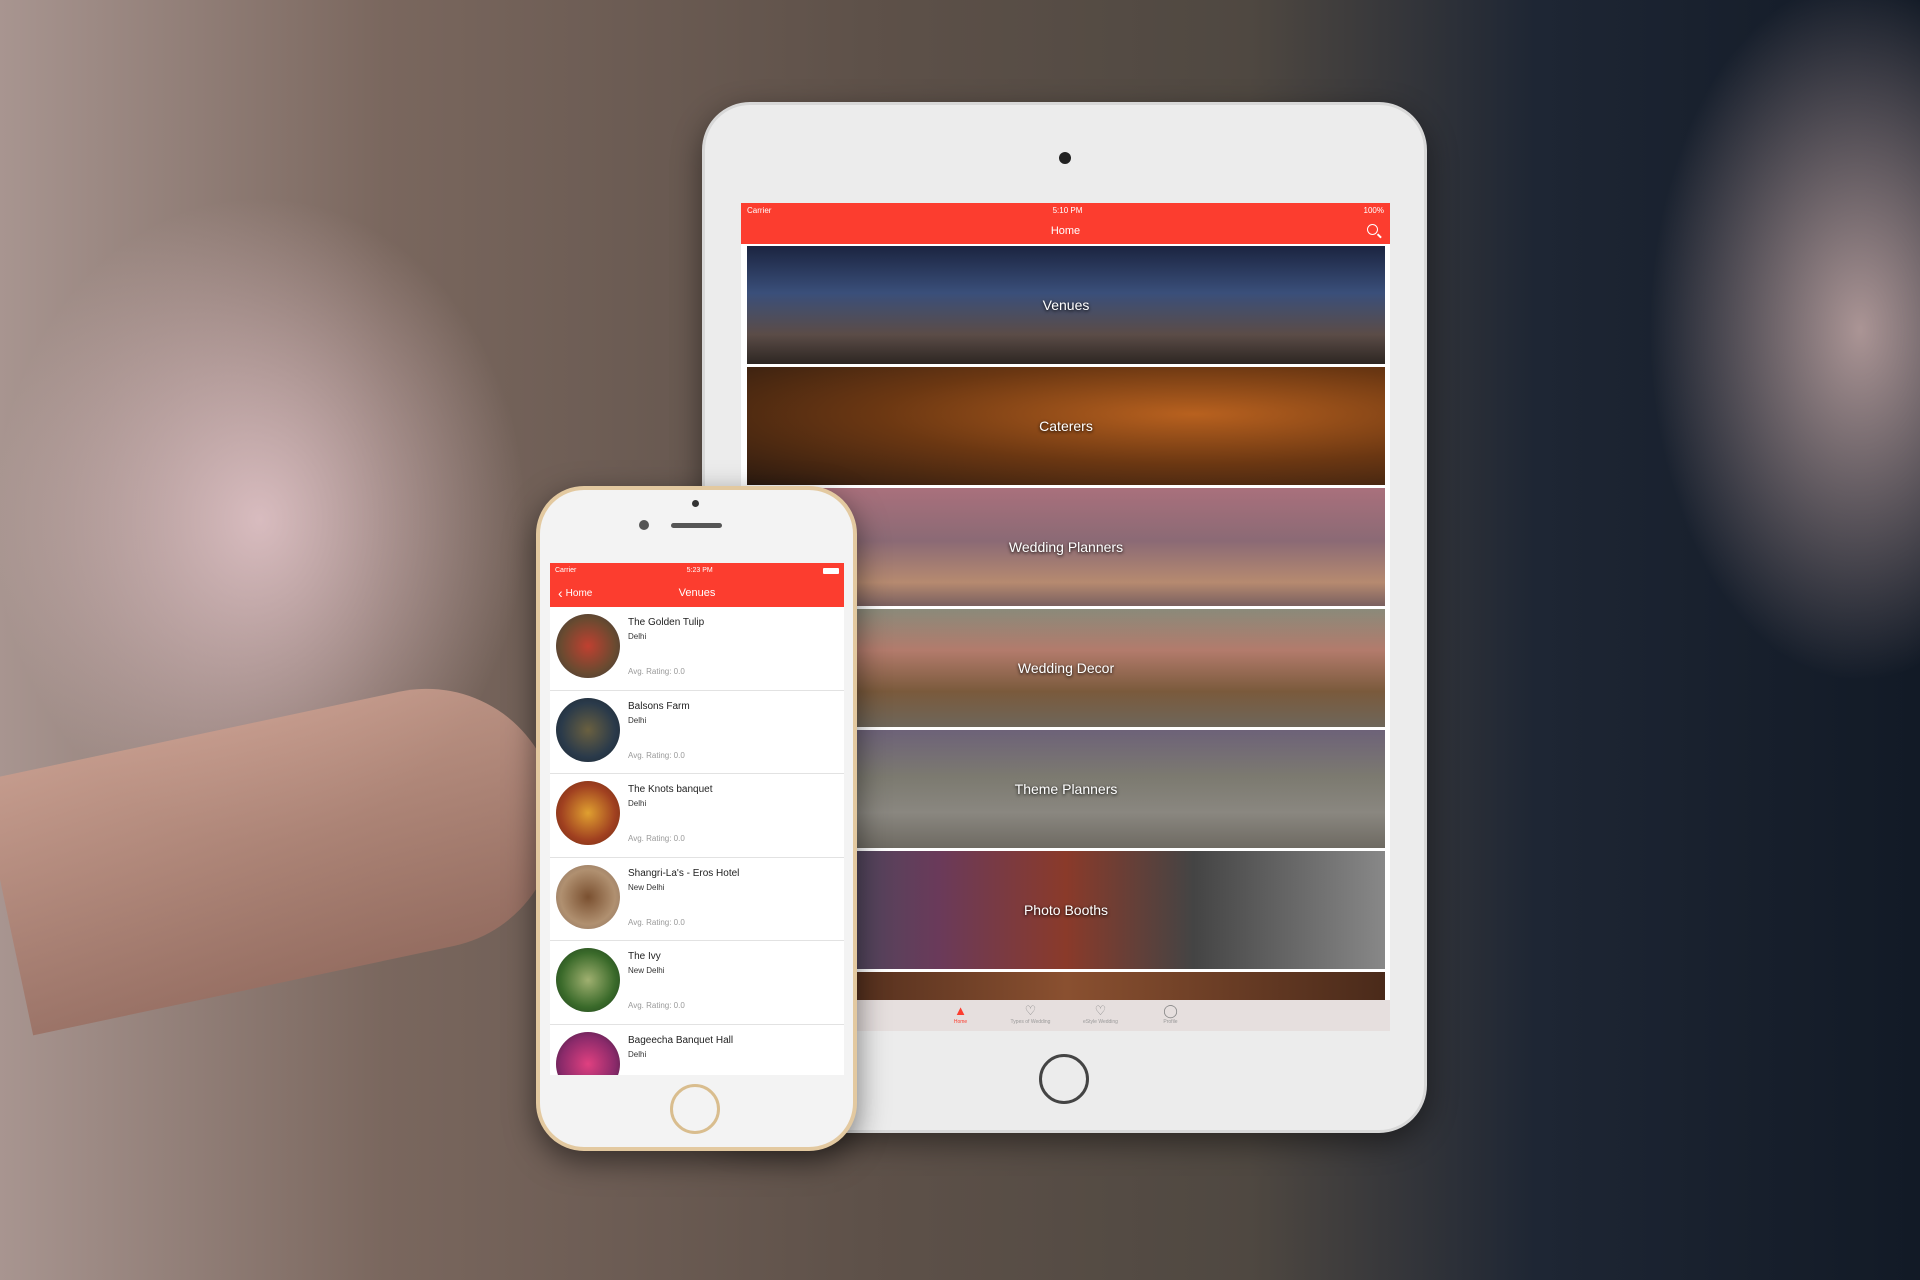  Describe the element at coordinates (697, 649) in the screenshot. I see `list-item: The Golden Tulip Delhi Avg. Rating: 0.0` at that location.